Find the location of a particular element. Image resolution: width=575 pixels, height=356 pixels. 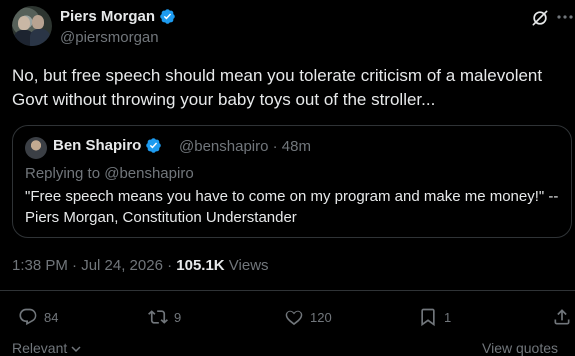

sort-label: Relevant is located at coordinates (40, 348).